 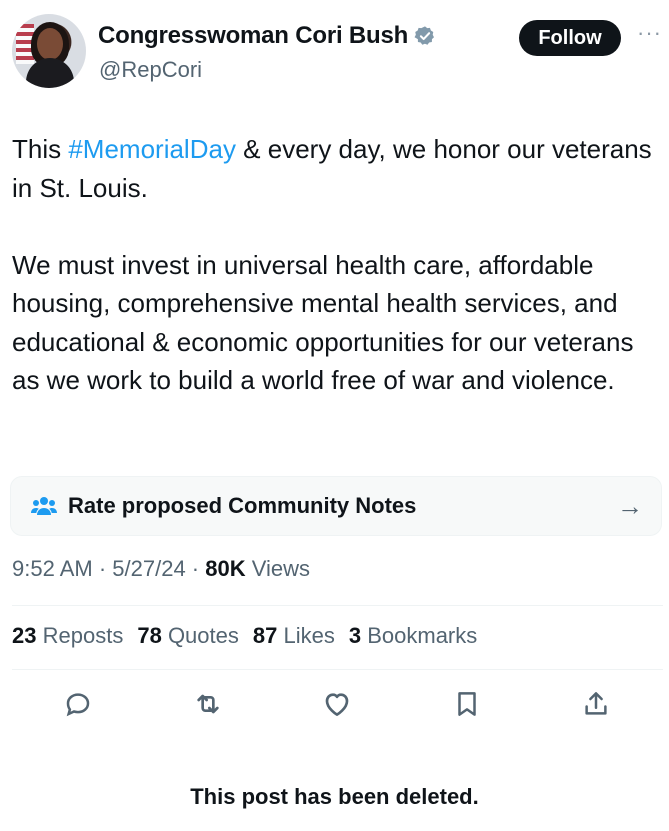 I want to click on tweet-date: 5/27/24, so click(x=148, y=568).